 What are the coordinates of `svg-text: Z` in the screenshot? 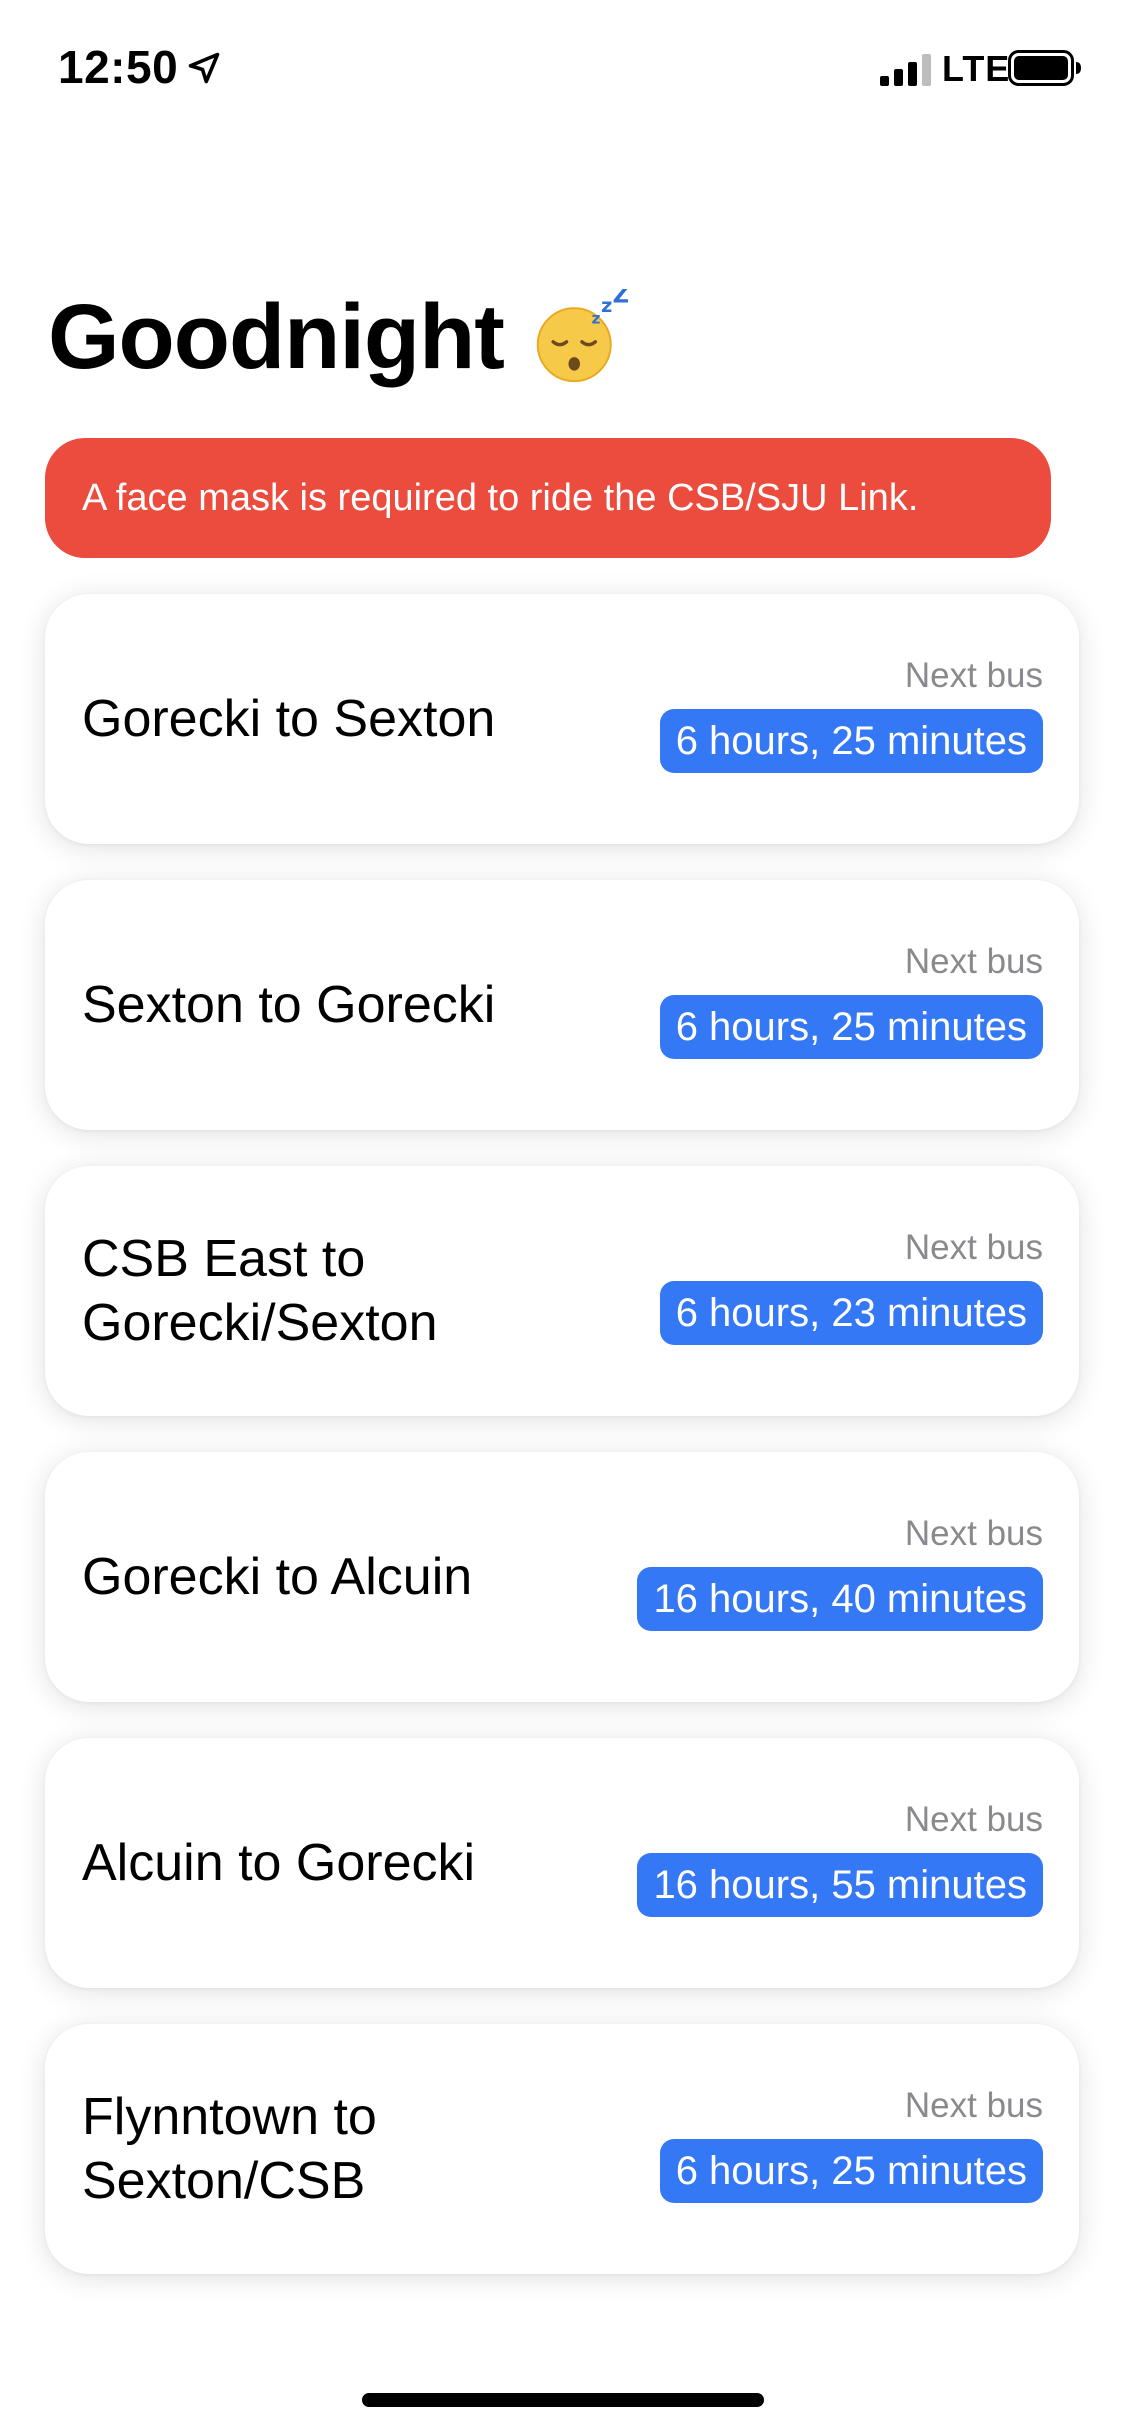 It's located at (620, 298).